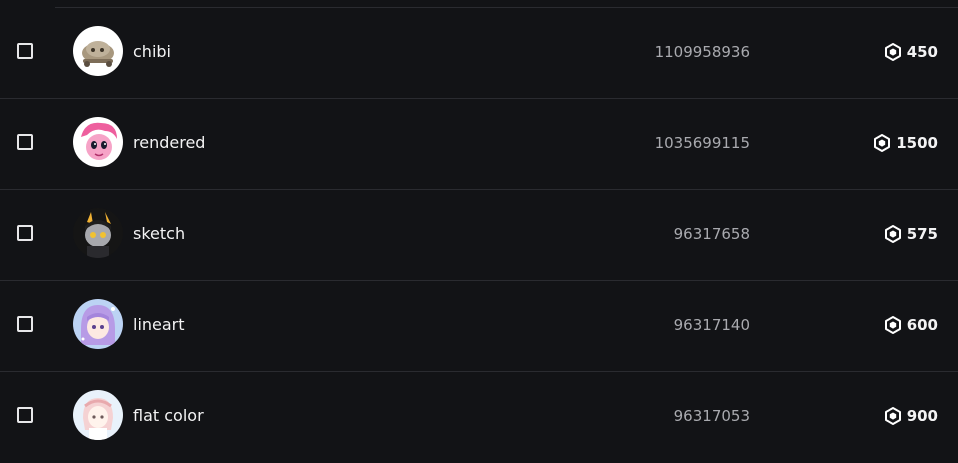 The width and height of the screenshot is (958, 463). I want to click on flat-color-avatar-icon, so click(98, 415).